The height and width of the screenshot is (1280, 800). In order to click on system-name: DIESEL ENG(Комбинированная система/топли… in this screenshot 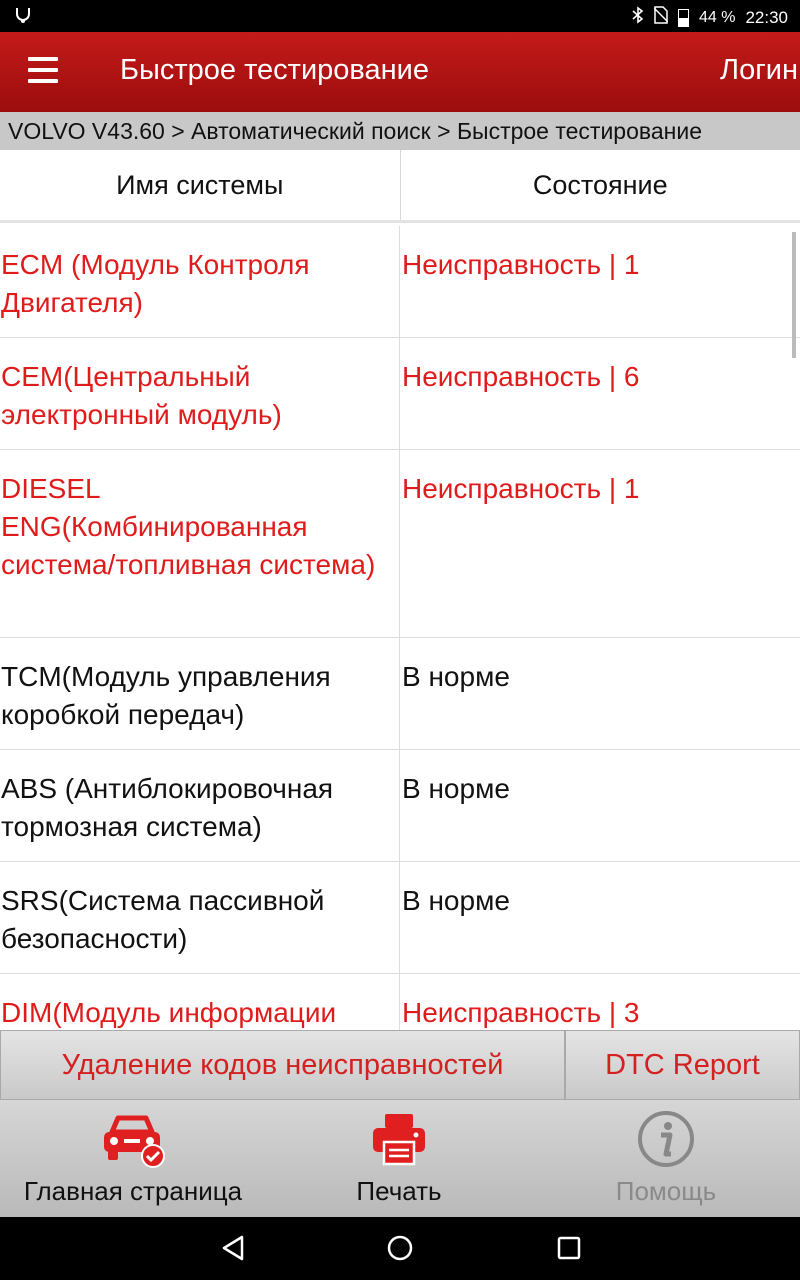, I will do `click(200, 543)`.